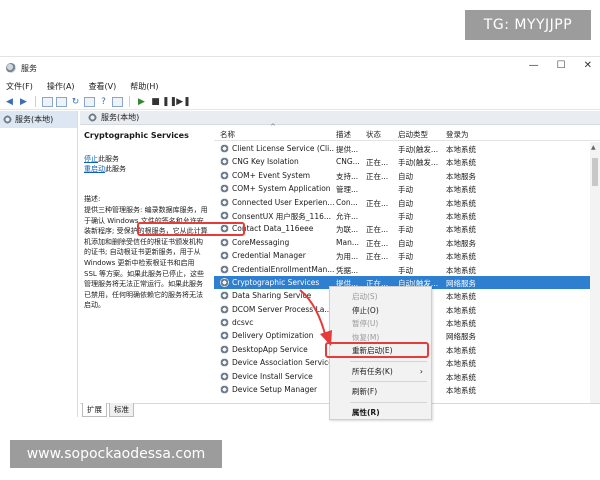  Describe the element at coordinates (144, 86) in the screenshot. I see `menu-help: 帮助(H)` at that location.